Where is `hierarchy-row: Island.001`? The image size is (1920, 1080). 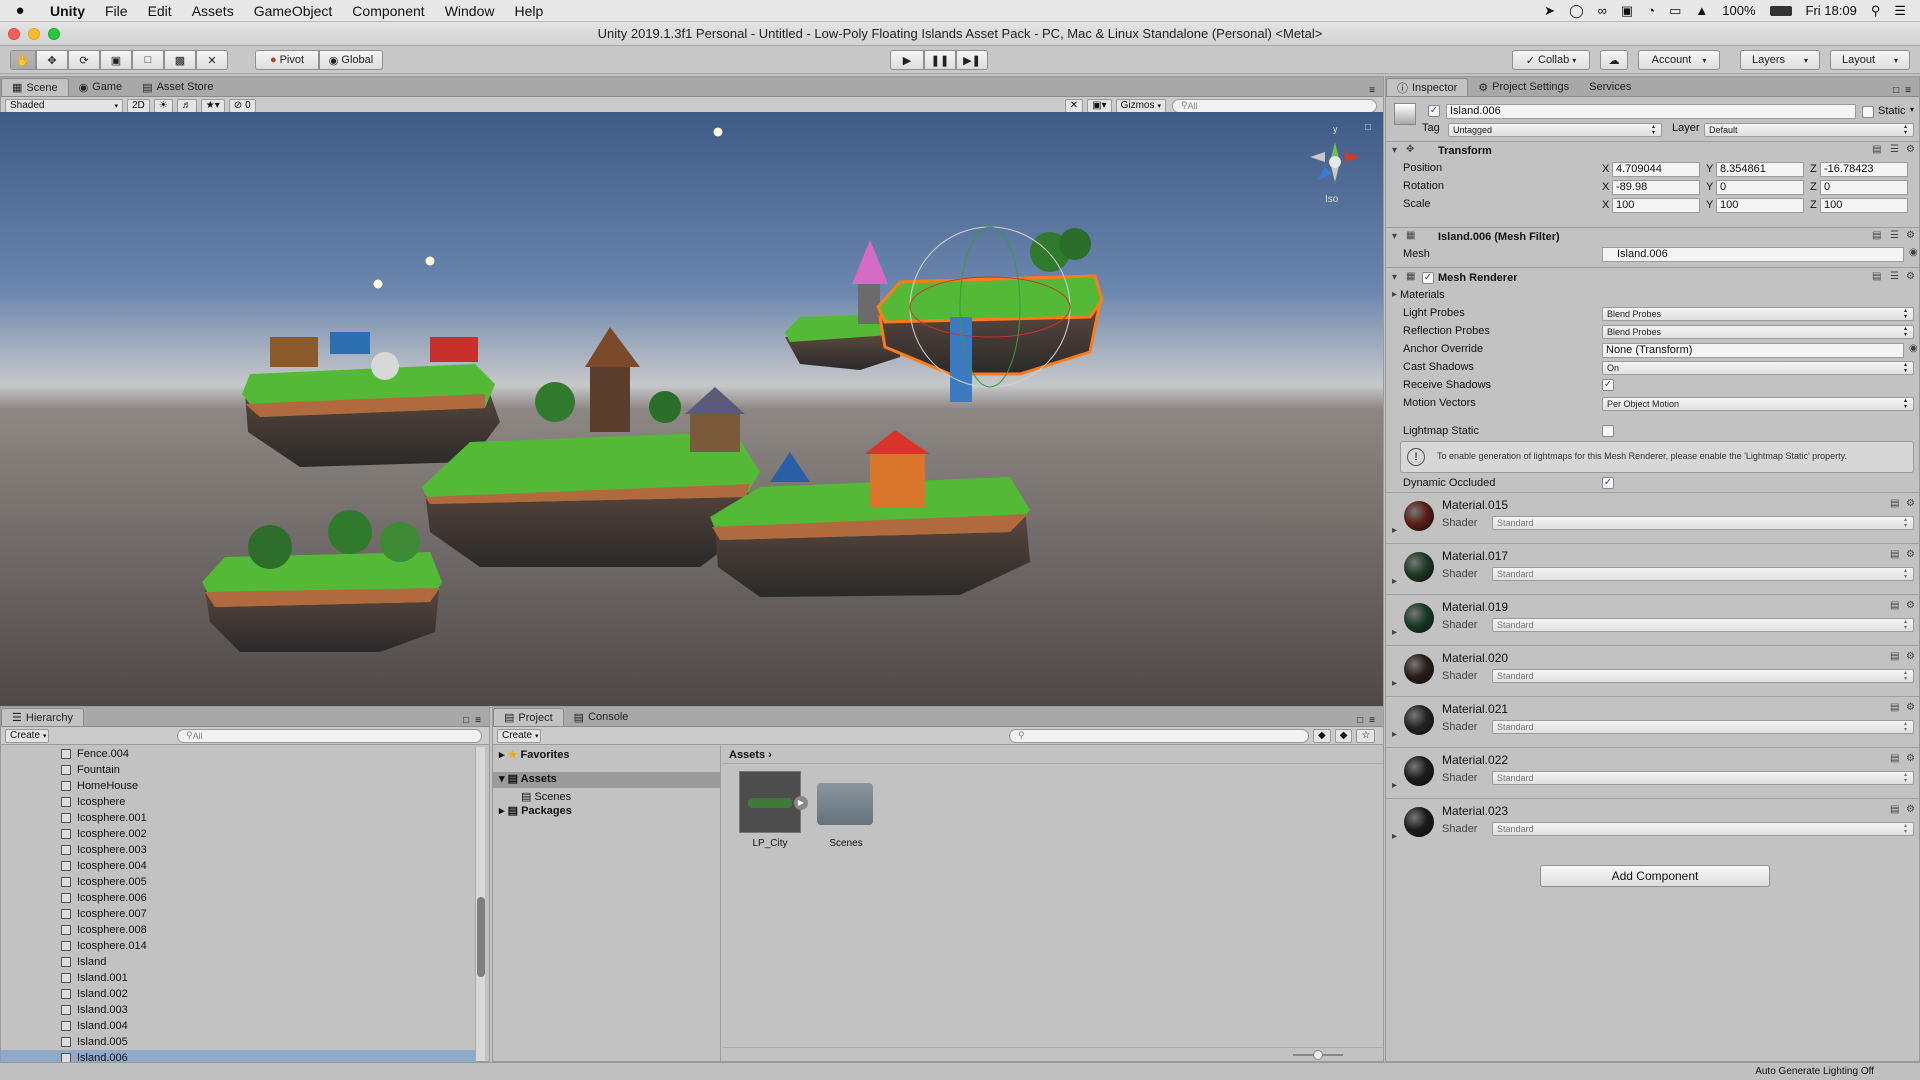
hierarchy-row: Island.001 is located at coordinates (239, 978).